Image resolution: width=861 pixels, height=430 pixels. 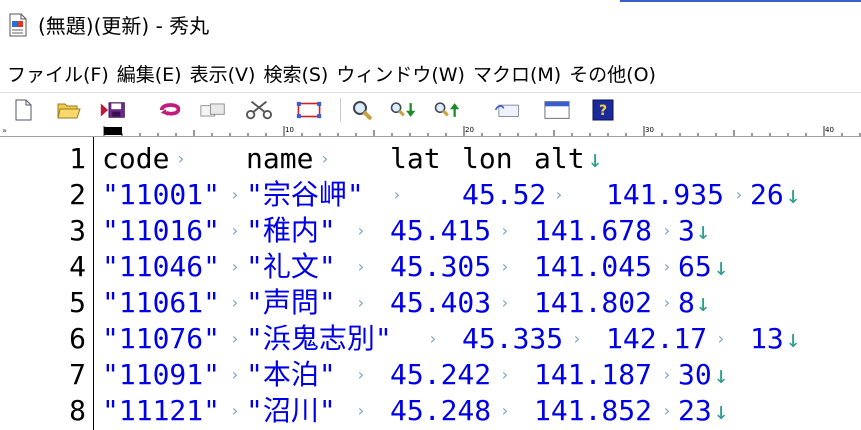 I want to click on undo-icon, so click(x=171, y=110).